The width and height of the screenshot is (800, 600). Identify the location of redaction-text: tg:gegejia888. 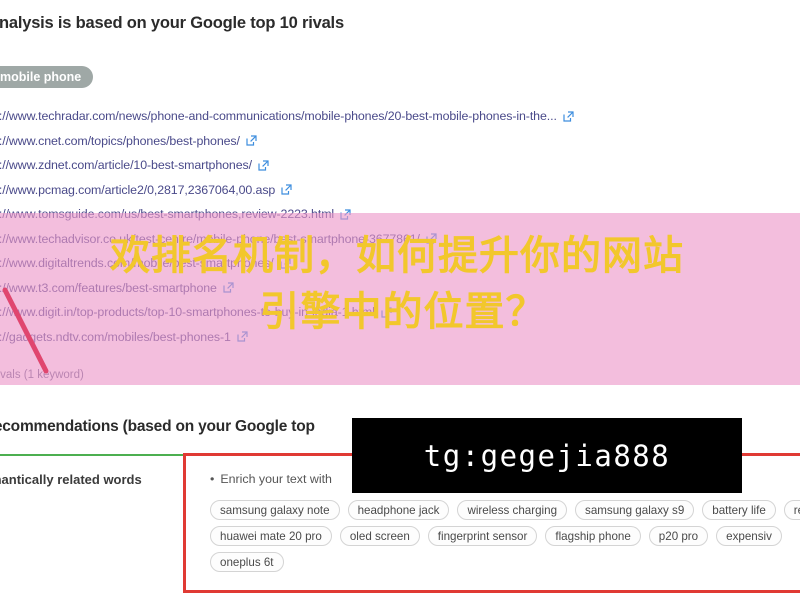
(547, 455).